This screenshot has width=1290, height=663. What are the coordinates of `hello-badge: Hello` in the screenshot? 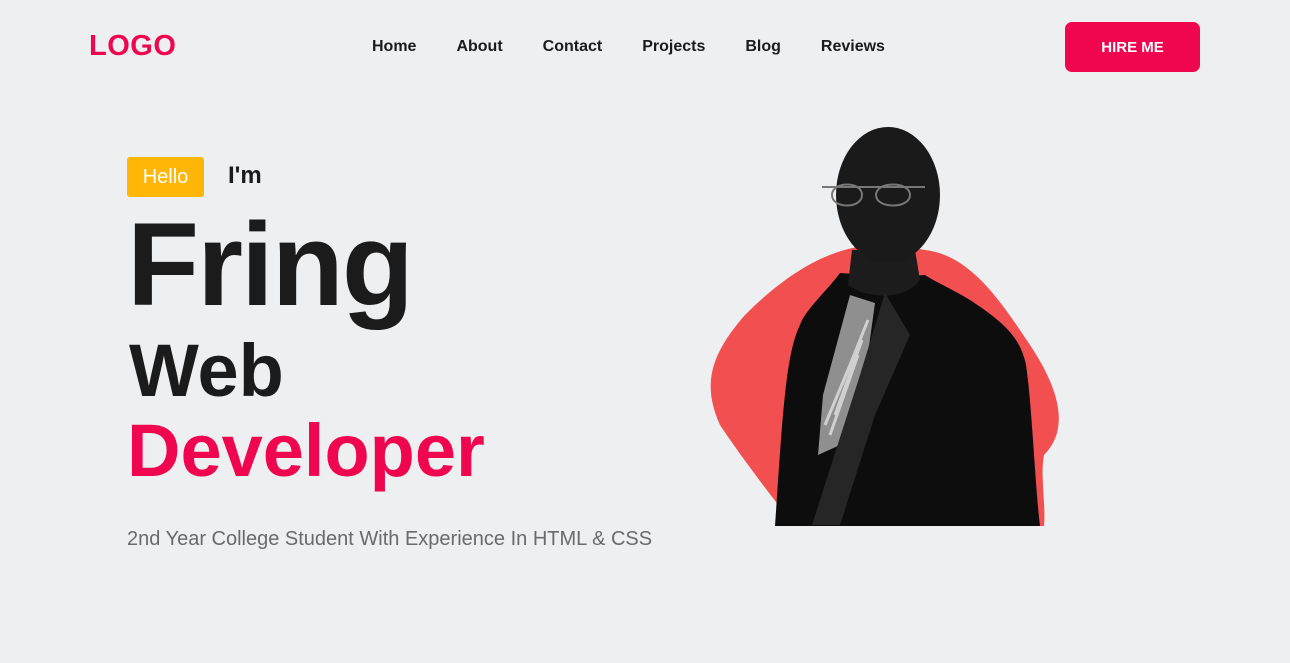 It's located at (165, 177).